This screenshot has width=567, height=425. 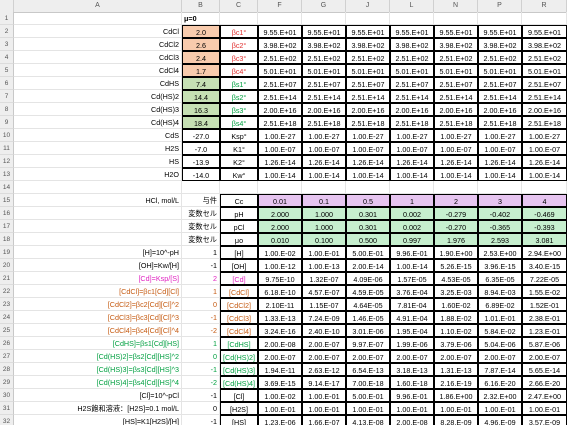 What do you see at coordinates (456, 6) in the screenshot?
I see `column-header-n: N` at bounding box center [456, 6].